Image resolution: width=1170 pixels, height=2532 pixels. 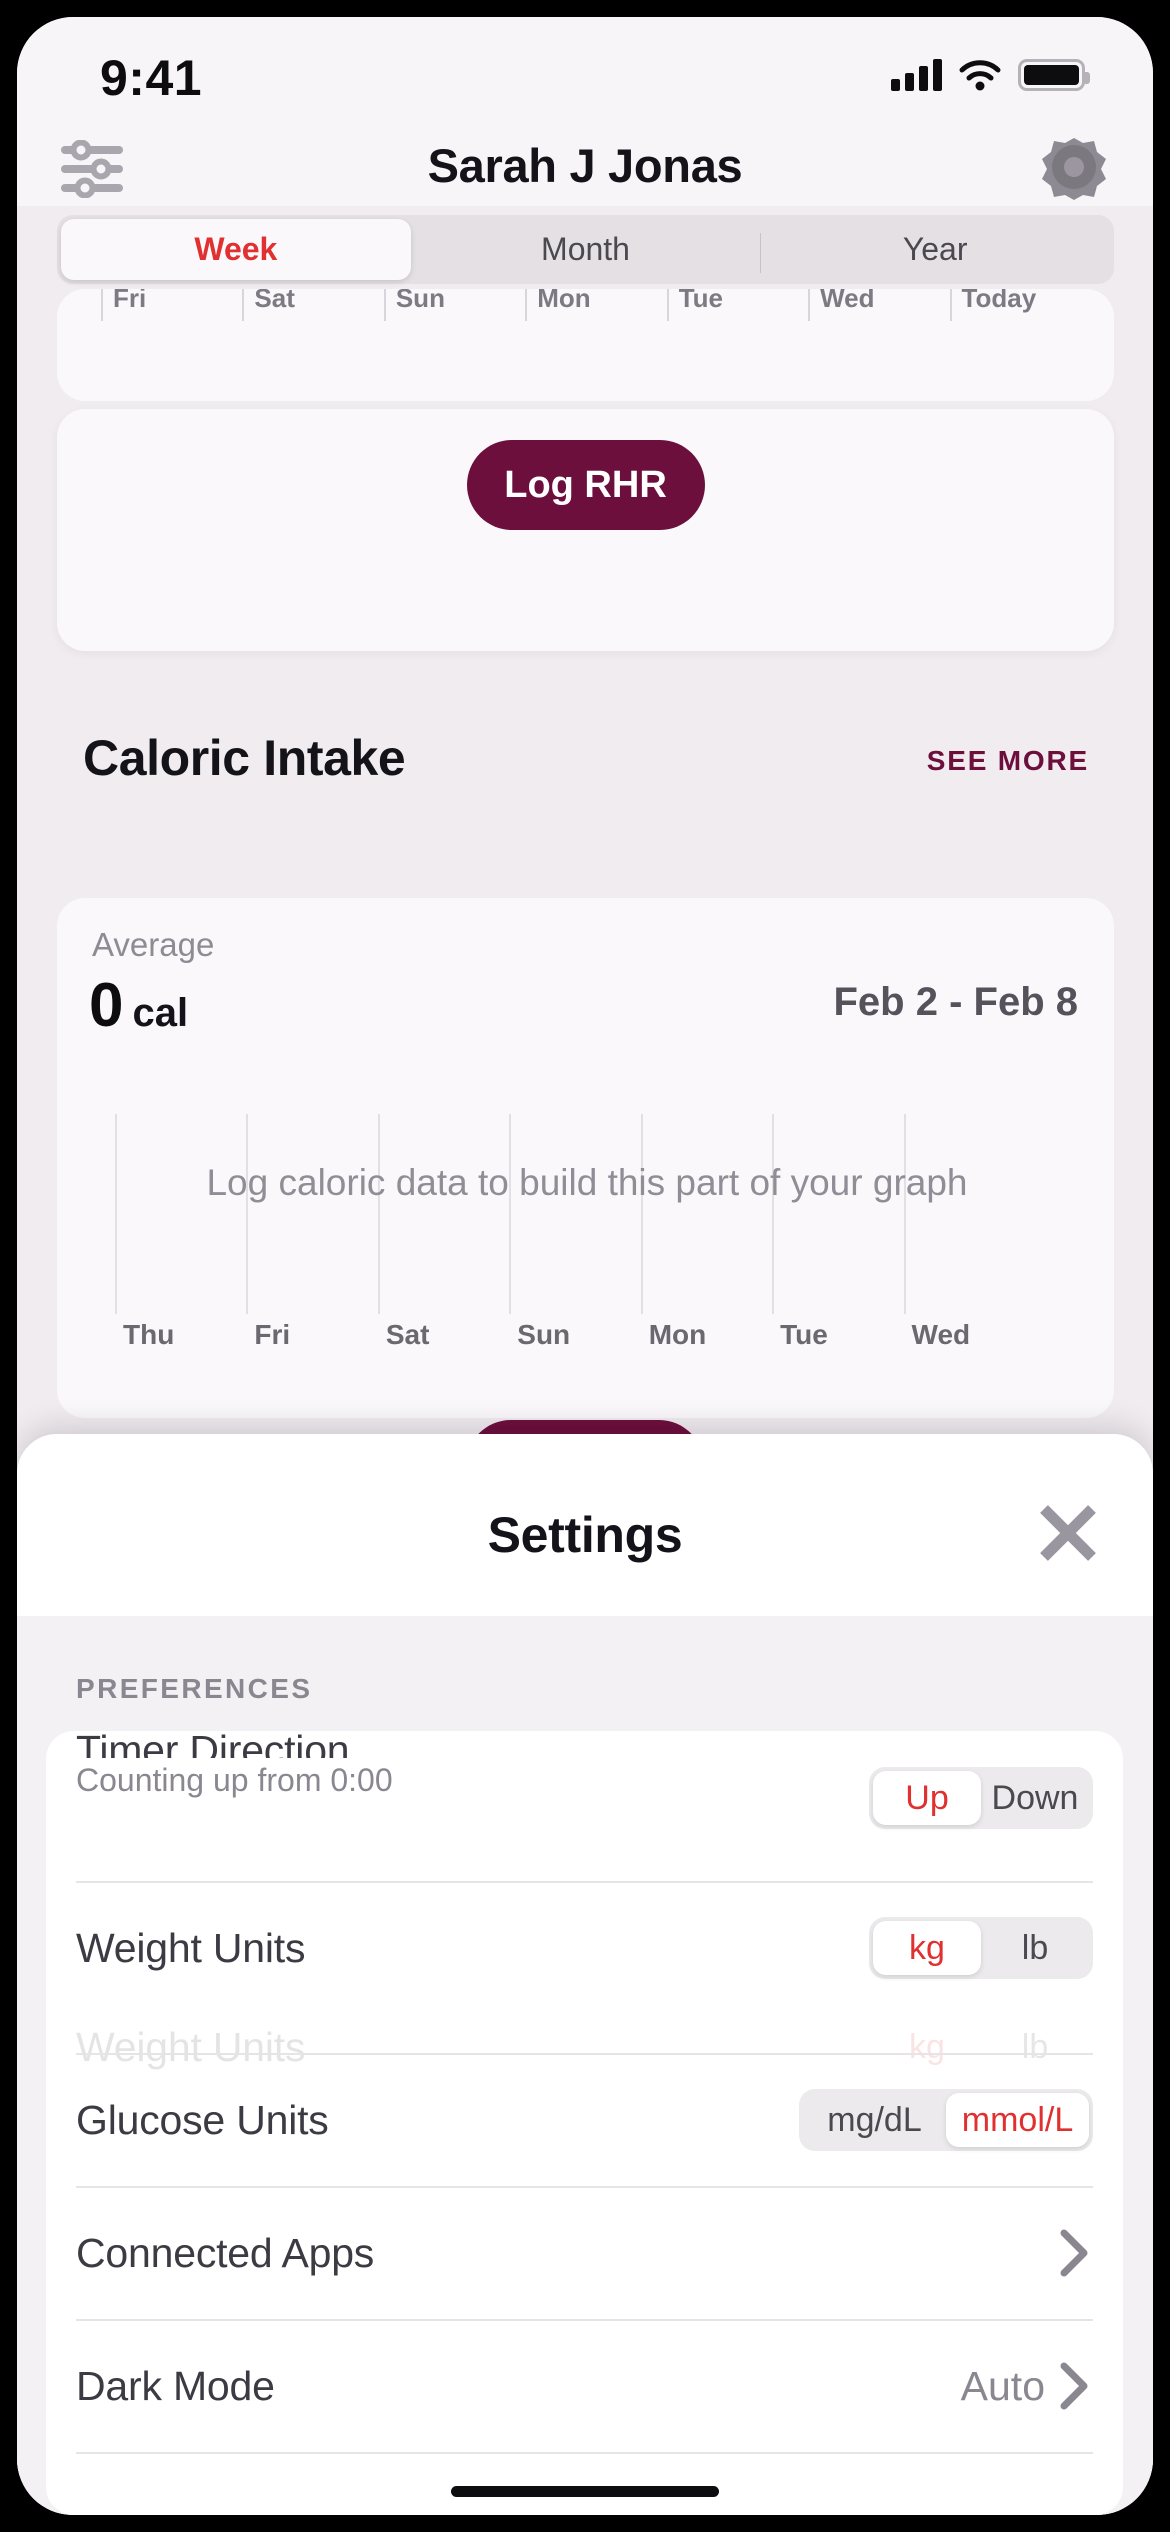 What do you see at coordinates (1035, 1948) in the screenshot?
I see `weight-units-option-lb: lb` at bounding box center [1035, 1948].